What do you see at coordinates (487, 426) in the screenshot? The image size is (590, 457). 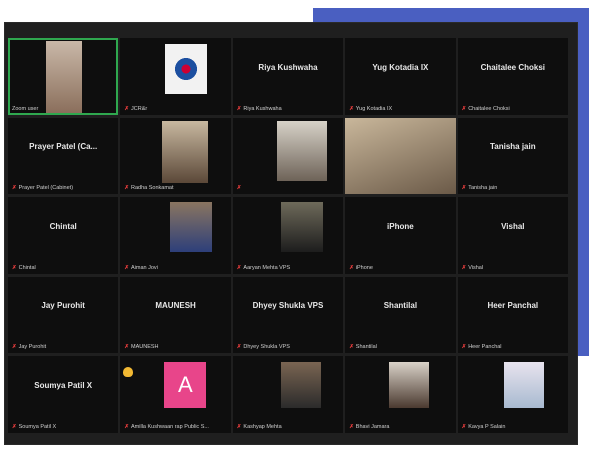 I see `participant-name: Kavya P Salain` at bounding box center [487, 426].